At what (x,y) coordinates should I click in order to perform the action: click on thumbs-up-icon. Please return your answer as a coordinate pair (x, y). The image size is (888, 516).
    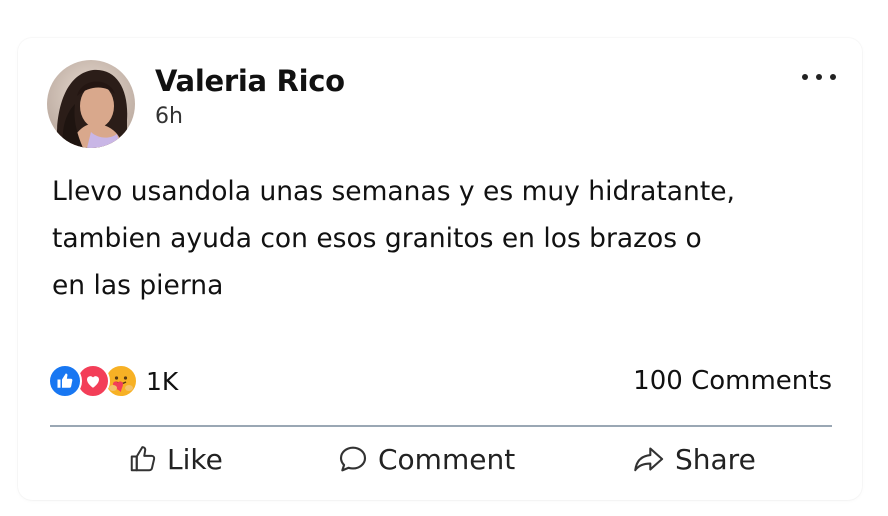
    Looking at the image, I should click on (143, 459).